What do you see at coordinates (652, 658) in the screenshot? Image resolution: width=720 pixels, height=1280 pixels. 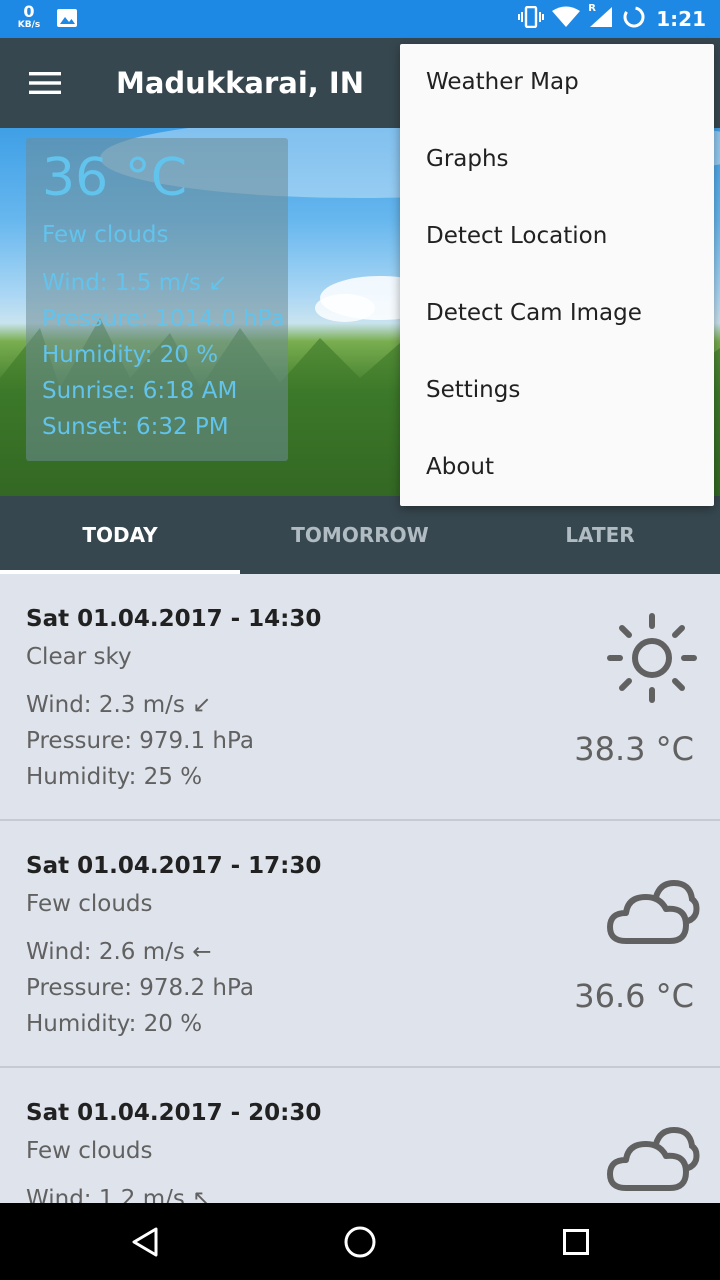 I see `sun-icon` at bounding box center [652, 658].